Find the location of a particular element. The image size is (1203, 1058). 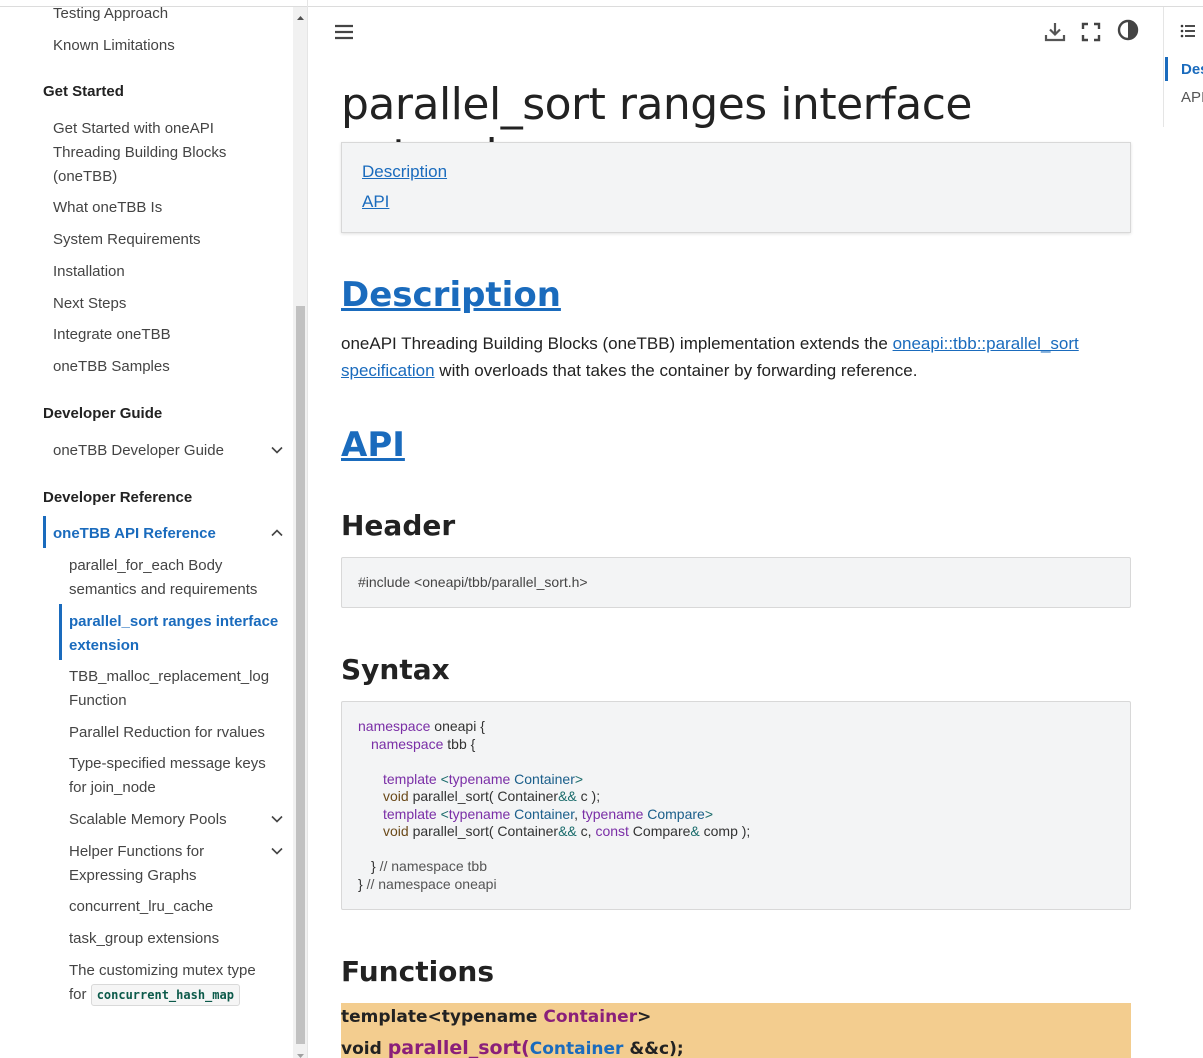

sidebar-scrollbar-thumb is located at coordinates (300, 675).